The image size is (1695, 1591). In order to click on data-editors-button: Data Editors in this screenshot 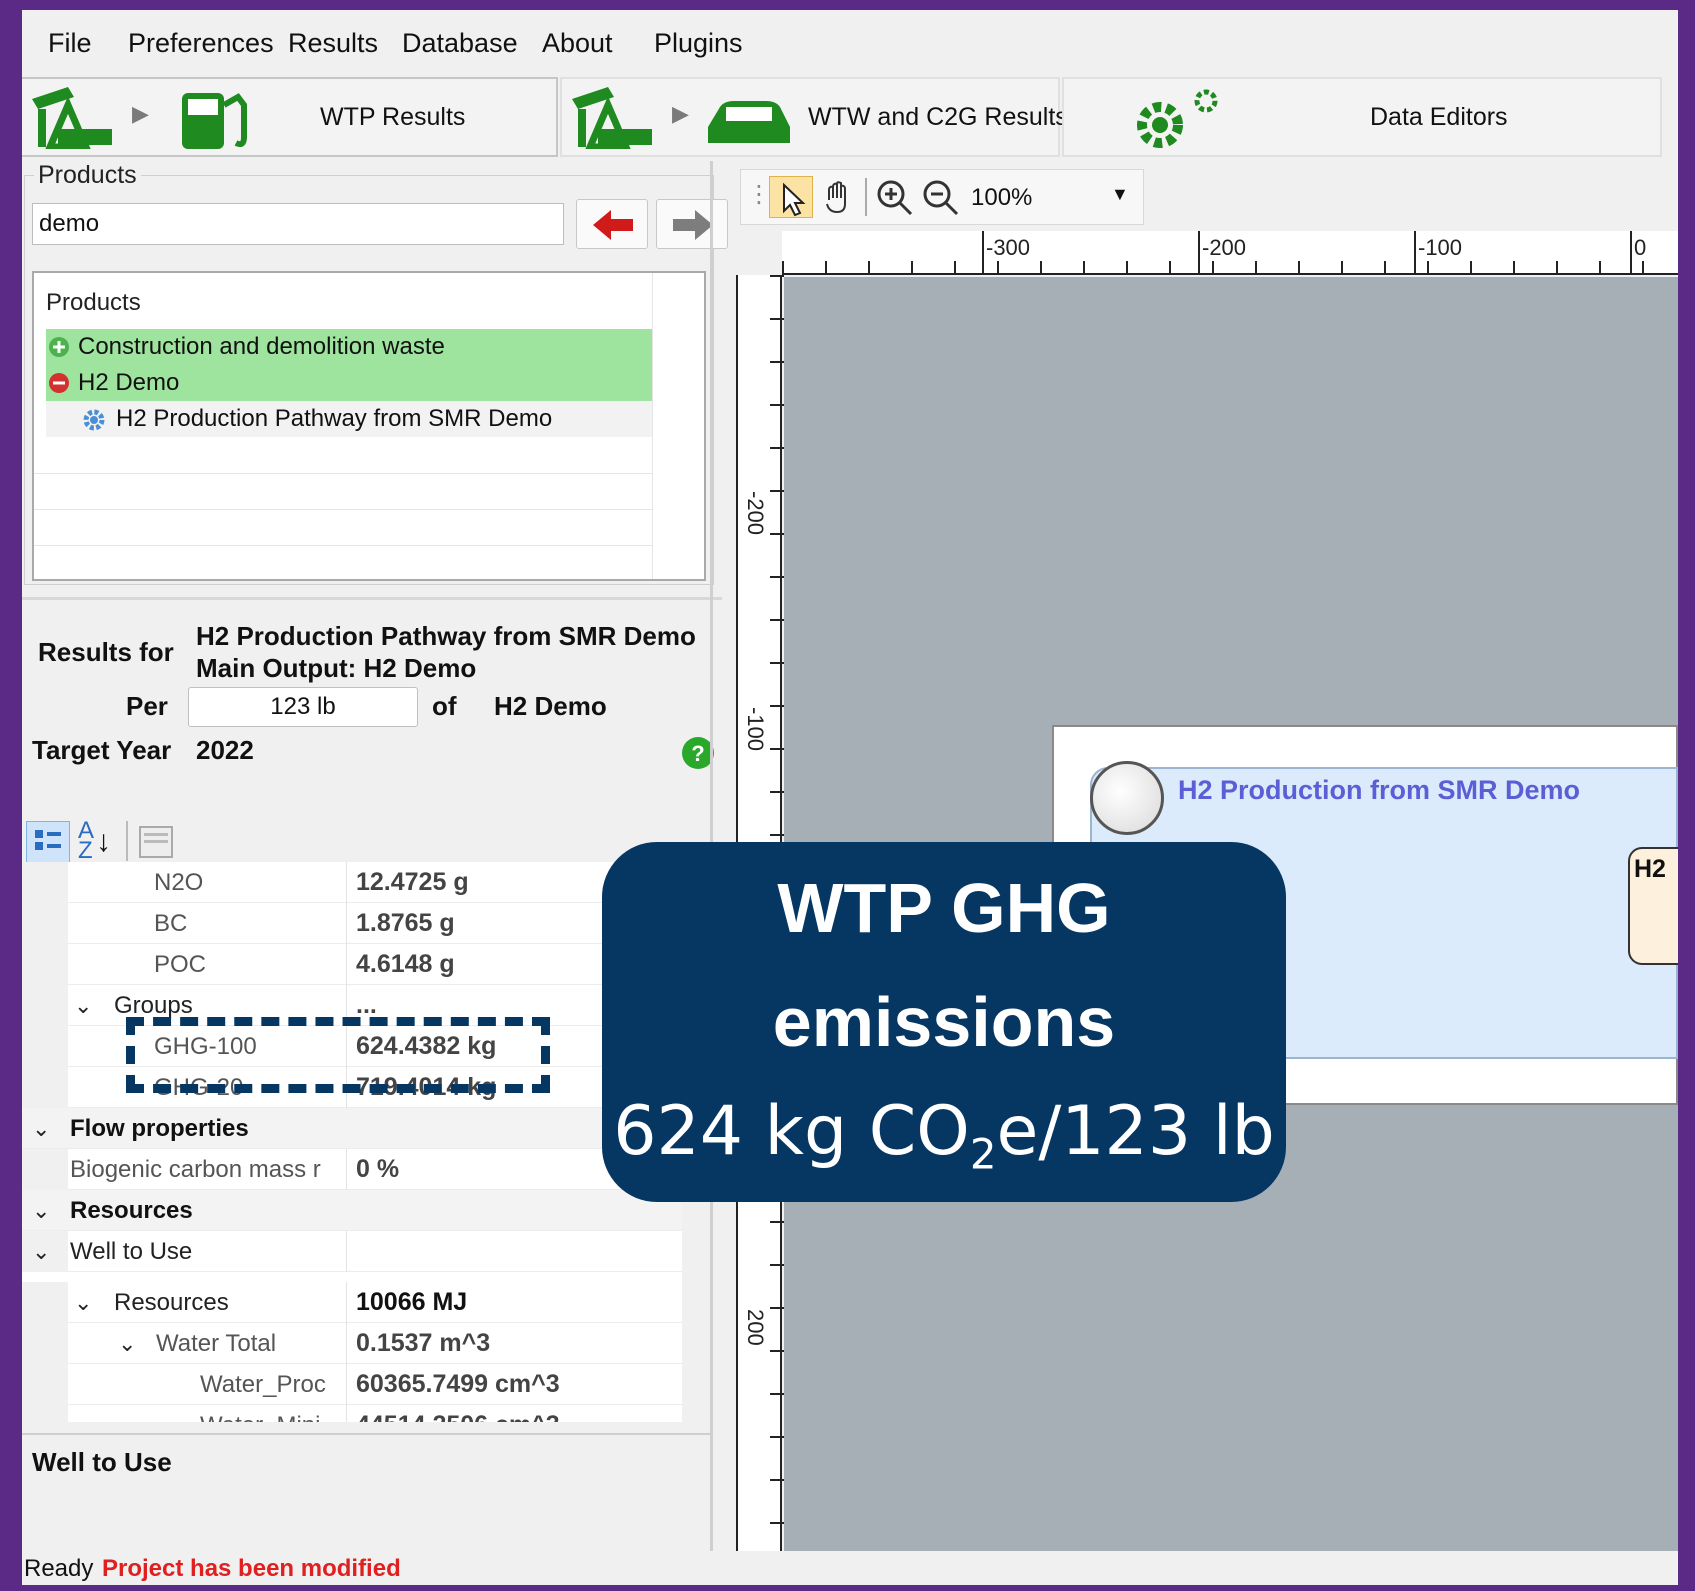, I will do `click(1362, 117)`.